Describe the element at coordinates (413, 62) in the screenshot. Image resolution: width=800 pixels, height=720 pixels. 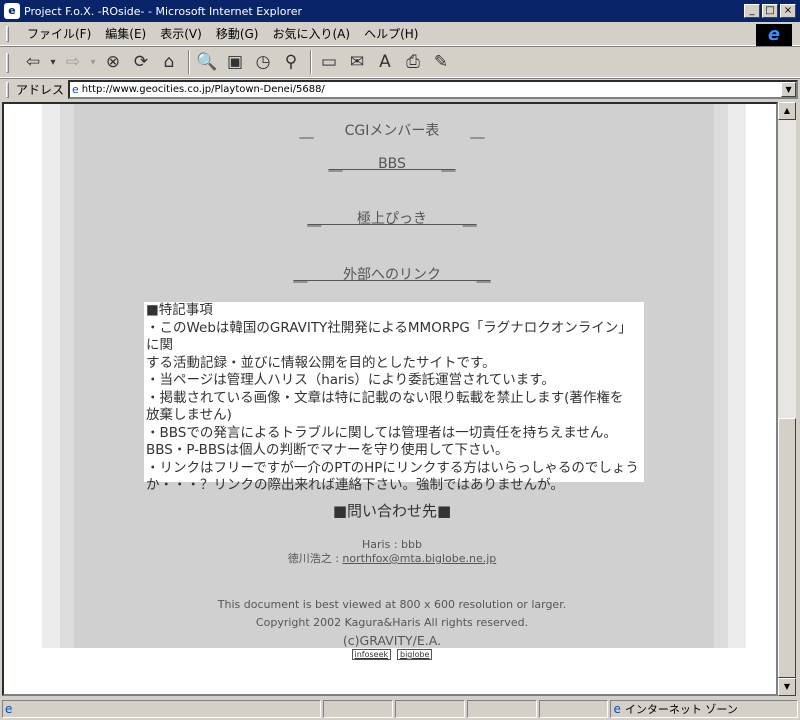
I see `print-icon: ⎙` at that location.